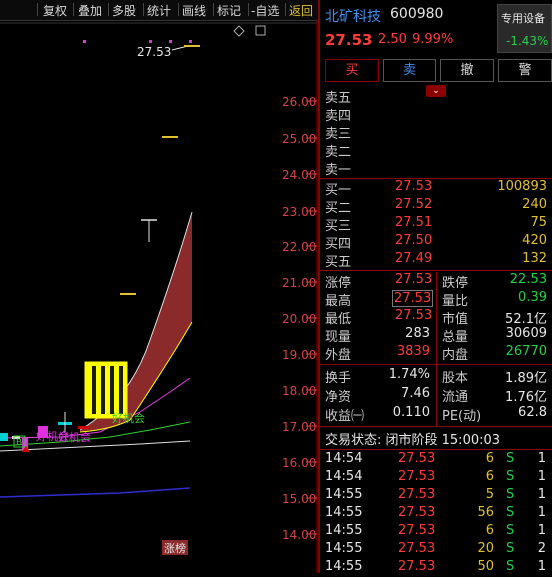  What do you see at coordinates (436, 188) in the screenshot?
I see `bid-row: 买一 27.53 100893` at bounding box center [436, 188].